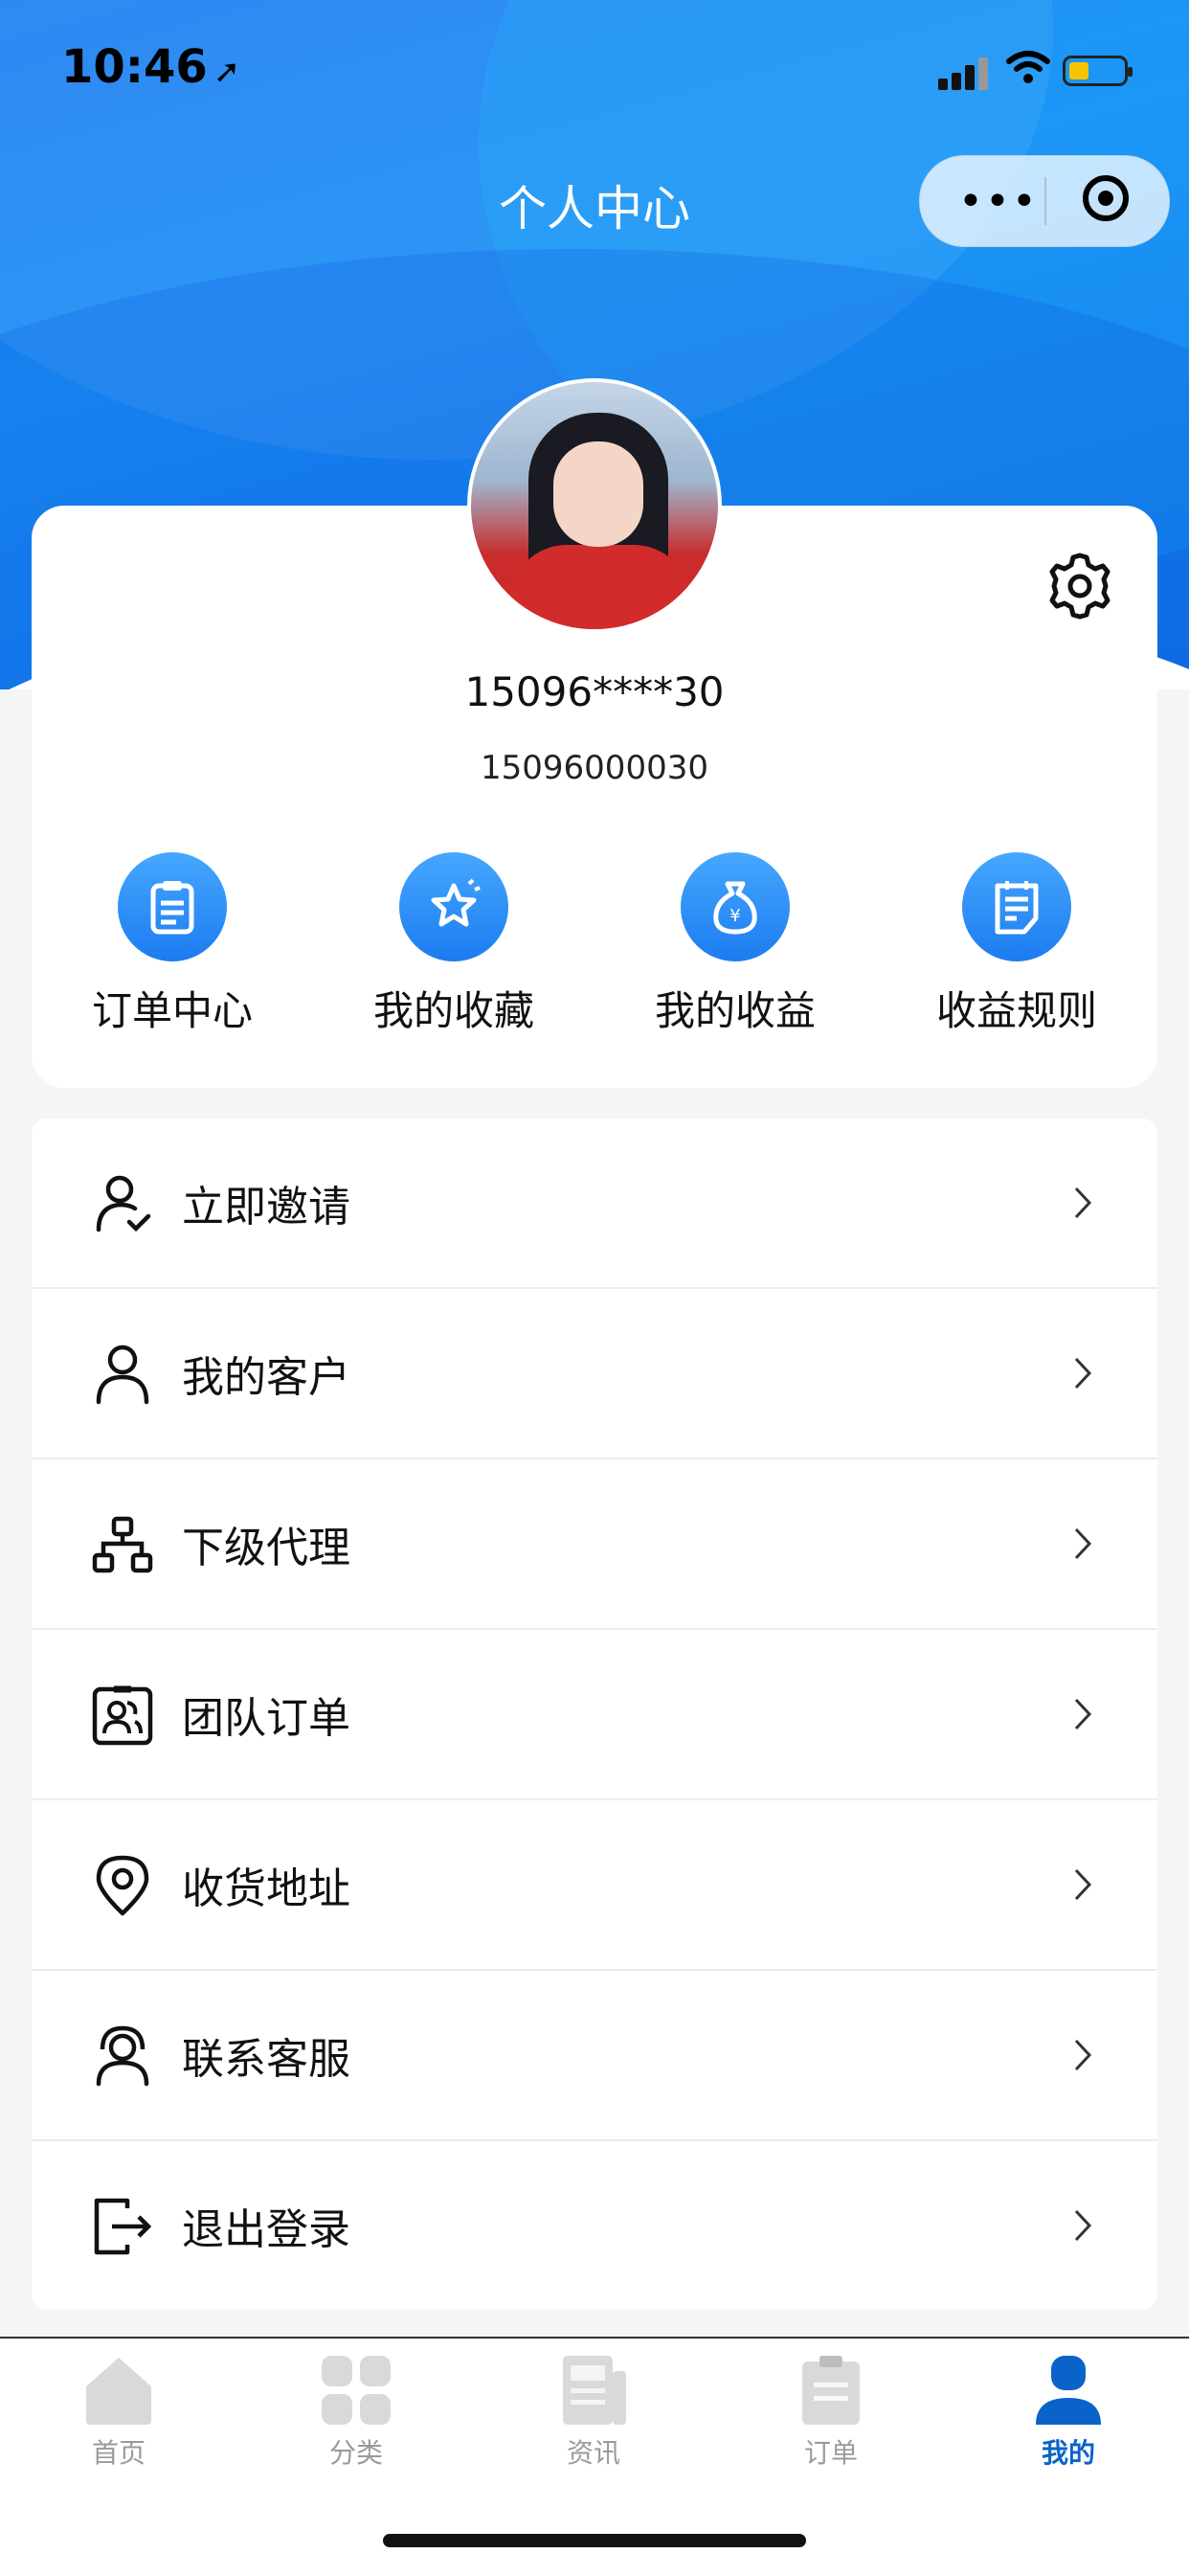 The image size is (1189, 2576). Describe the element at coordinates (594, 1204) in the screenshot. I see `menu-item-invite: 立即邀请` at that location.